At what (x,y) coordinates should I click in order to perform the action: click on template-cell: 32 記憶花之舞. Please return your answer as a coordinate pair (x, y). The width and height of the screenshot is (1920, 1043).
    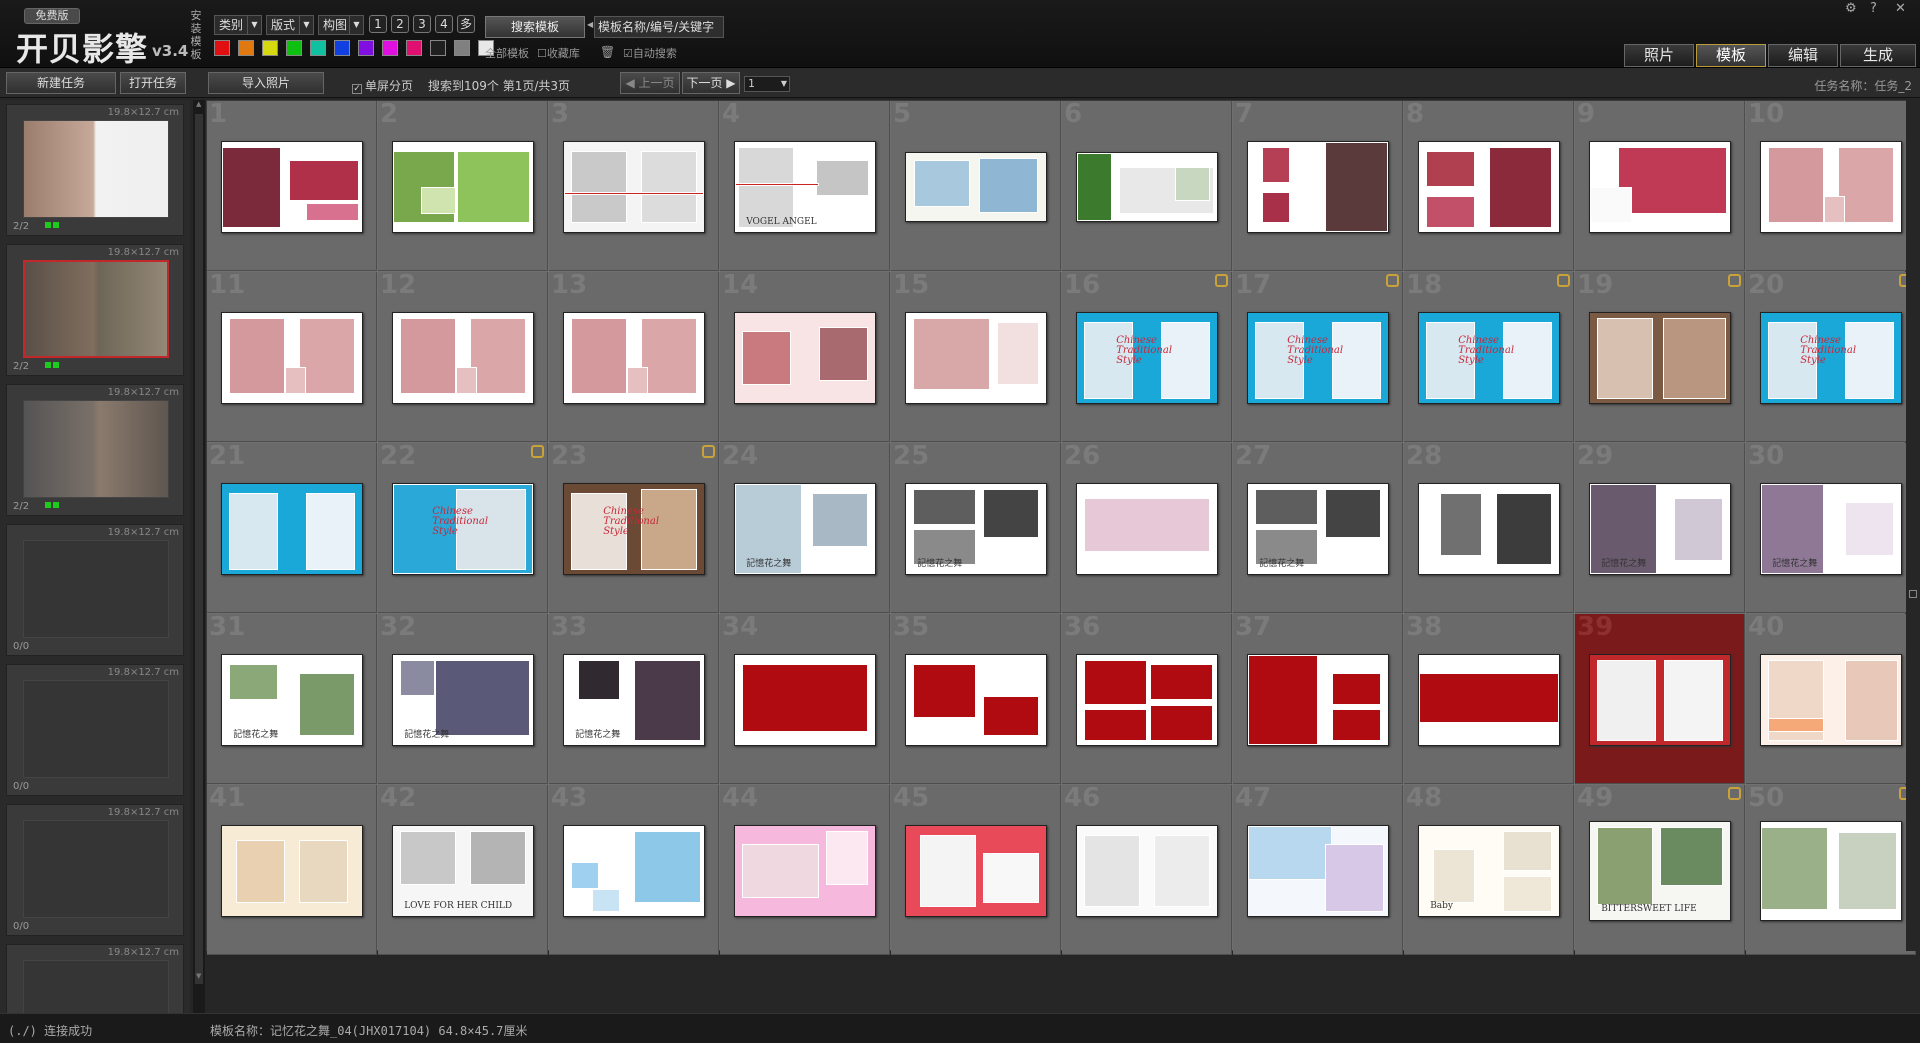
    Looking at the image, I should click on (463, 698).